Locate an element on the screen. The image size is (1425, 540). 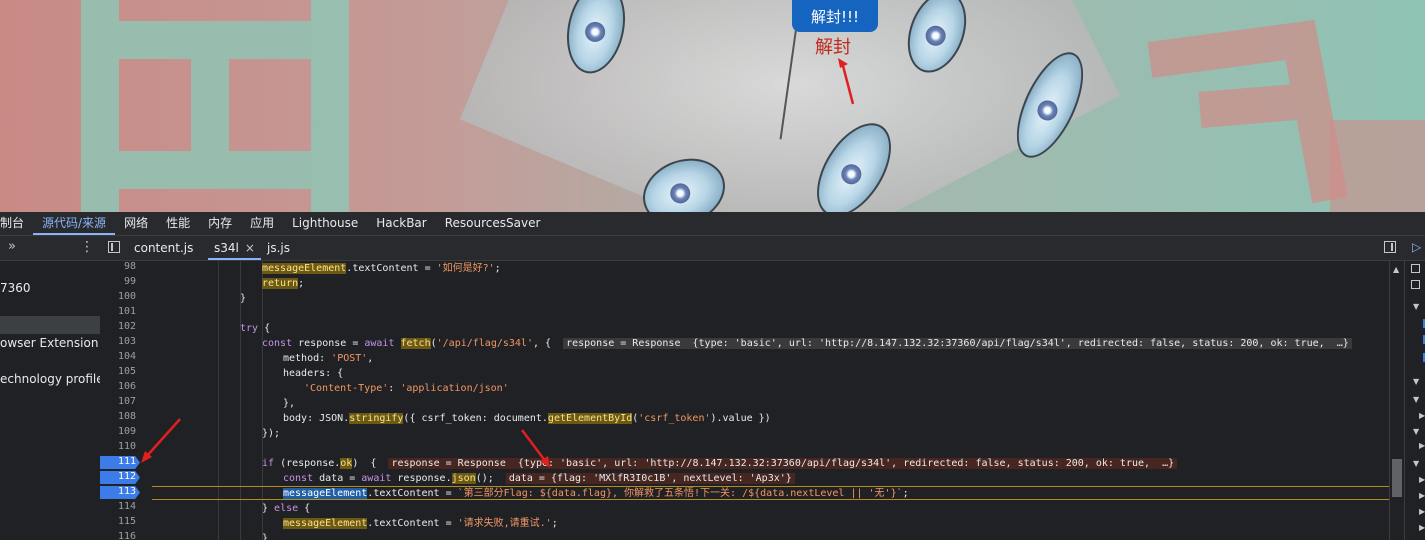
red-arrow-annotation is located at coordinates (161, 440).